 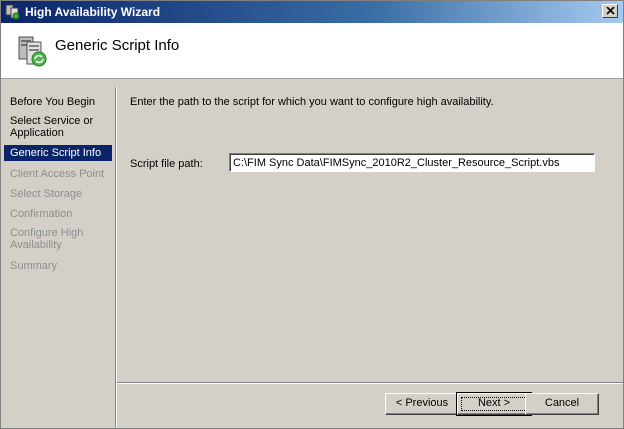 I want to click on sidebar-item-before-you-begin: Before You Begin, so click(x=58, y=102).